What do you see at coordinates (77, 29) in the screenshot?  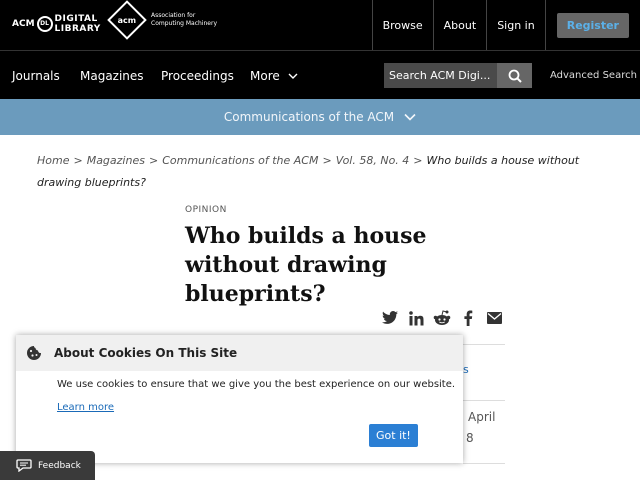 I see `dl-logo-line2: LIBRARY` at bounding box center [77, 29].